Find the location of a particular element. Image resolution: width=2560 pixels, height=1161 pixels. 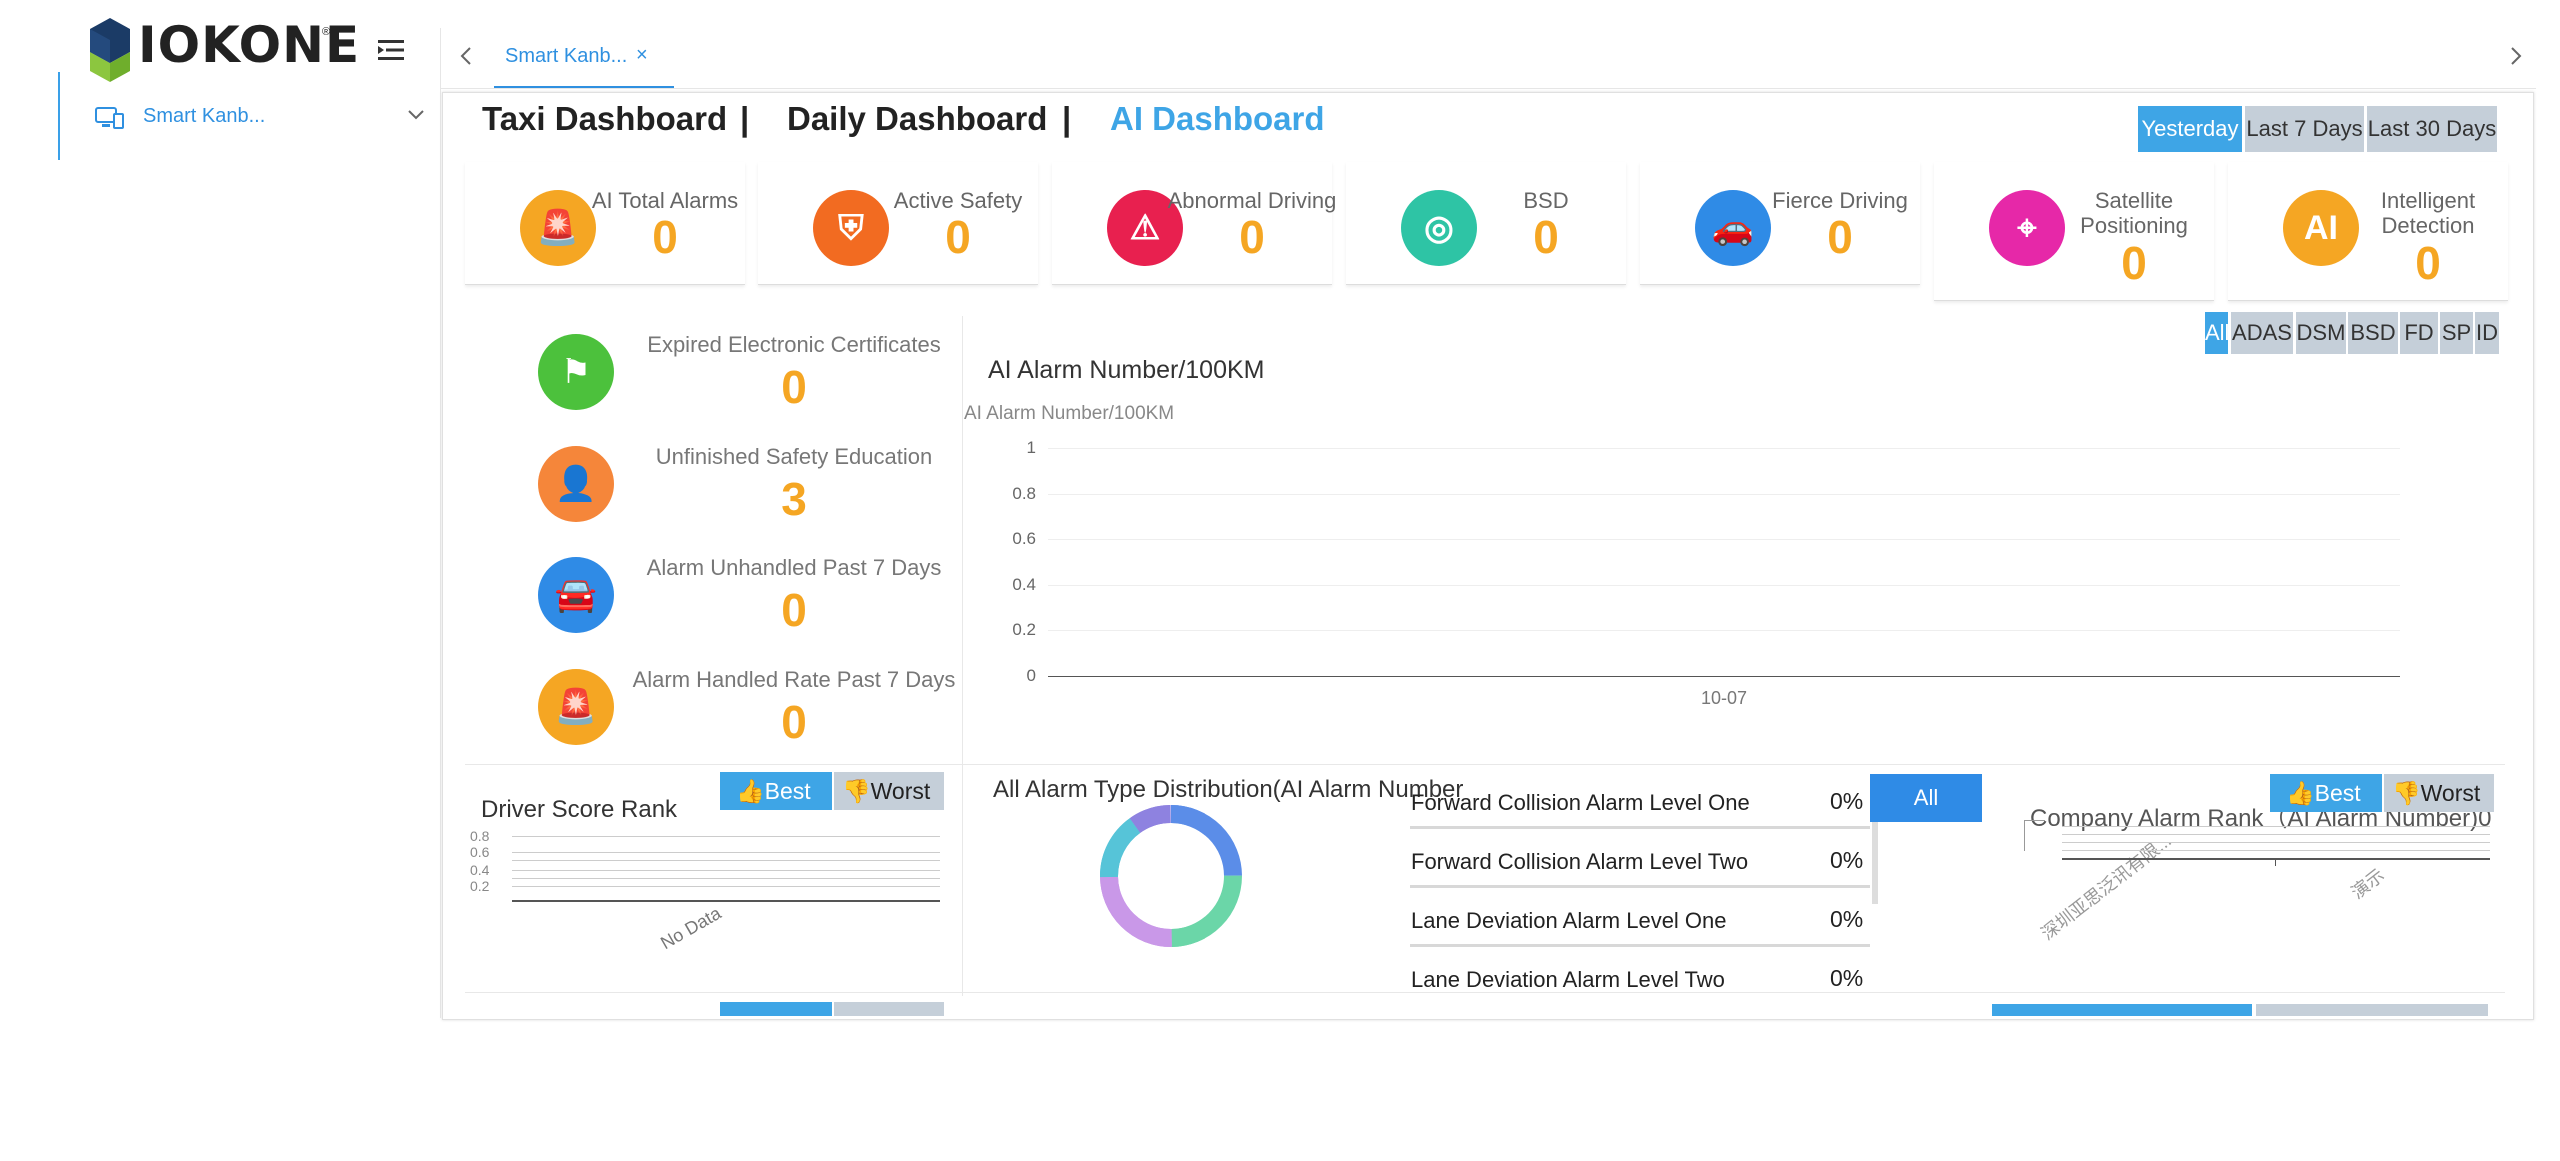

alarm-donut-ring is located at coordinates (1171, 876).